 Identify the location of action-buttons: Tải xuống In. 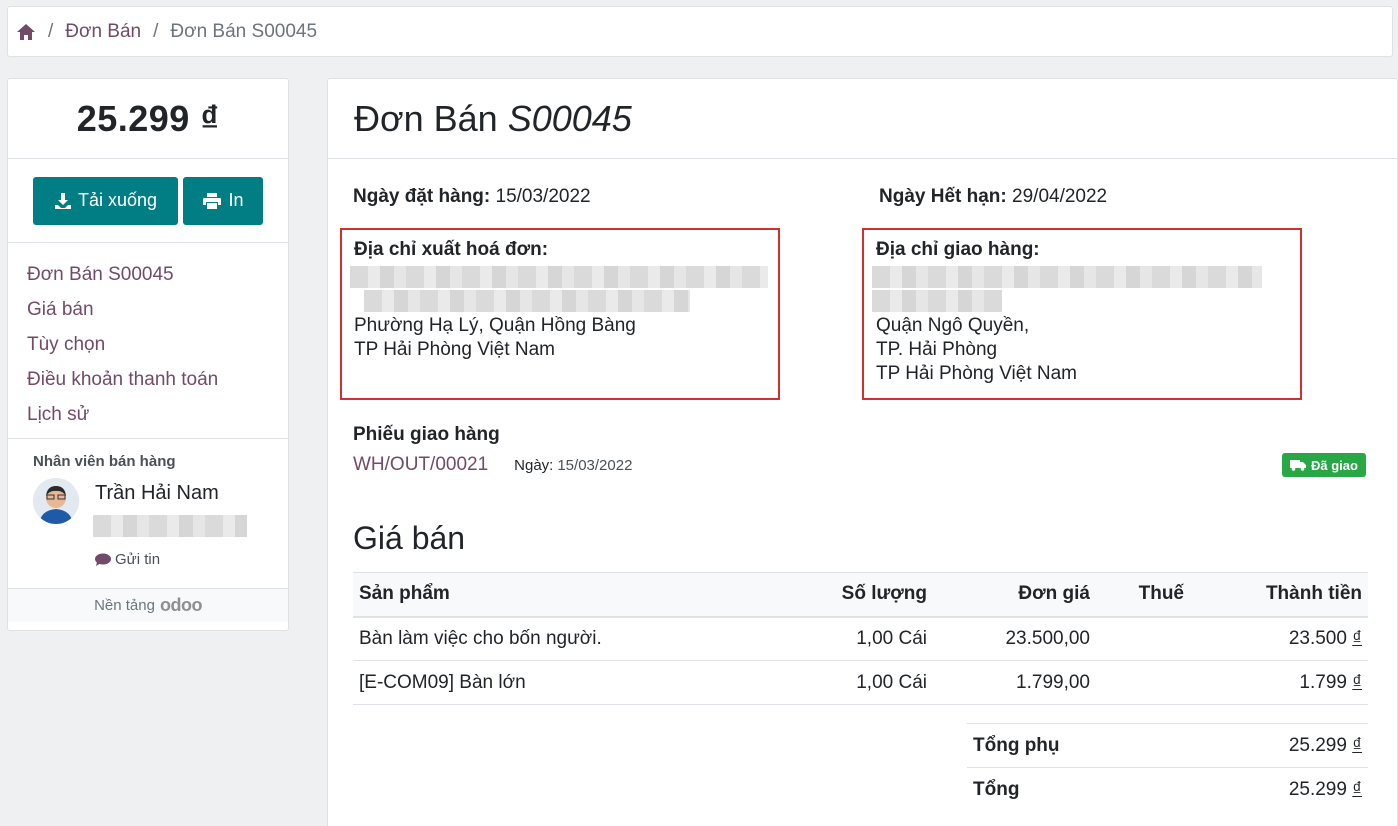
(148, 201).